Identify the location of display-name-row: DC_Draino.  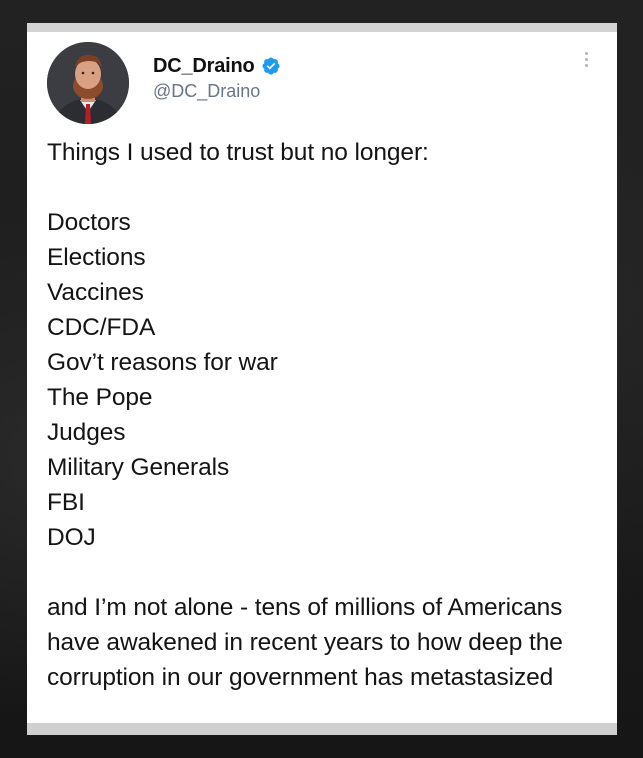
(217, 66).